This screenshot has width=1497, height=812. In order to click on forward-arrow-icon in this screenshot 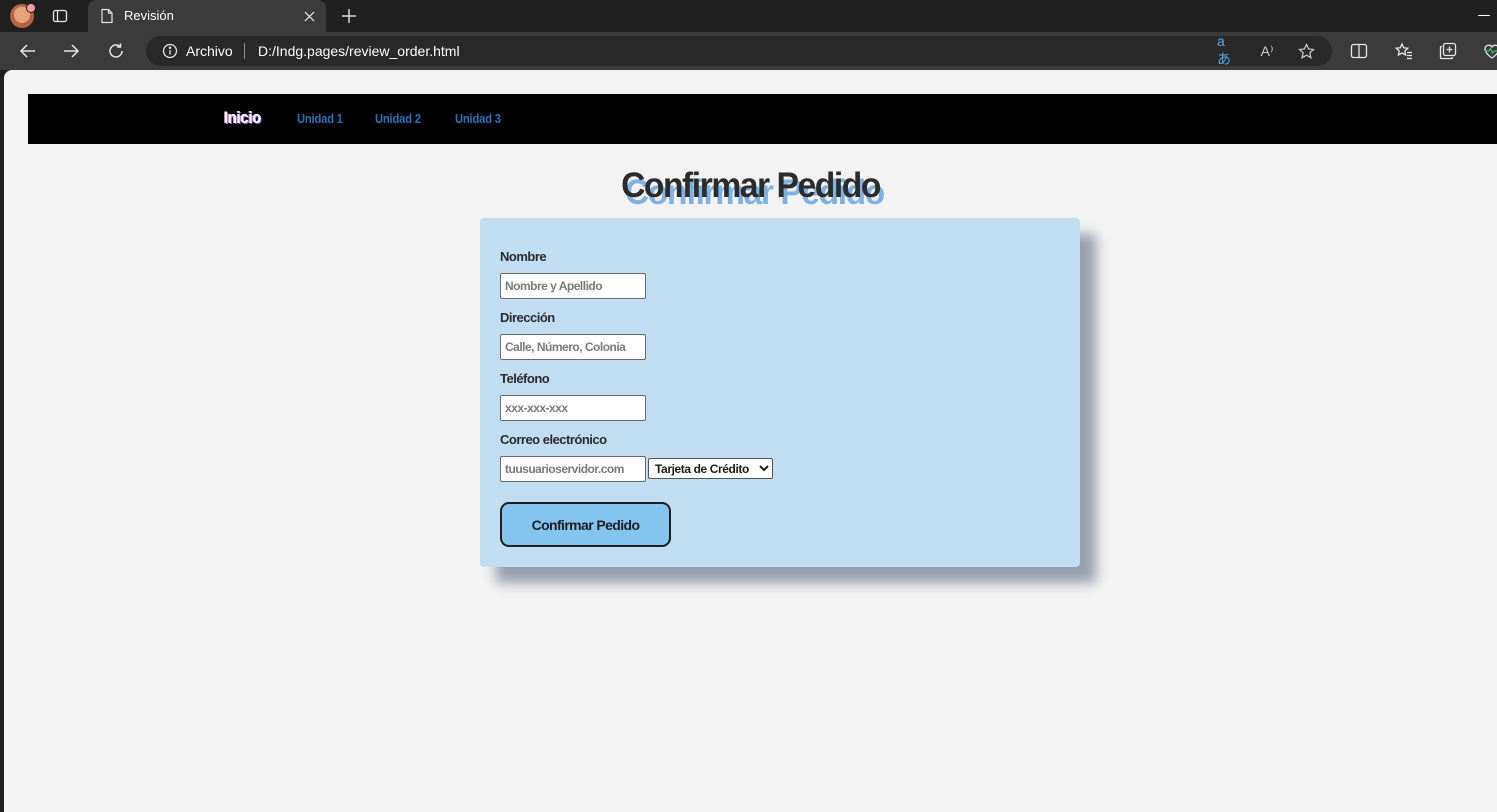, I will do `click(71, 51)`.